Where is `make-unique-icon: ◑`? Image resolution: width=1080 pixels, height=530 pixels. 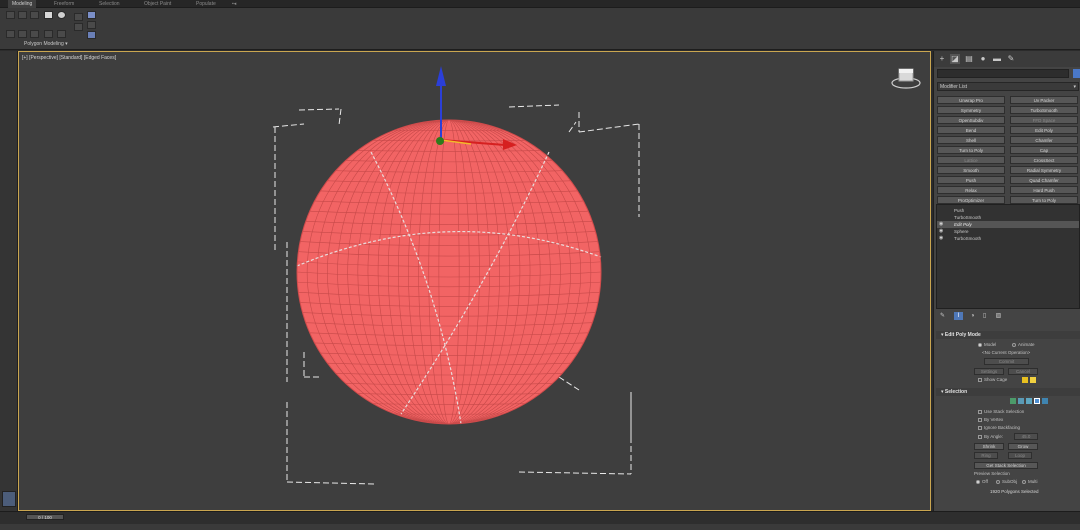
make-unique-icon: ◑ is located at coordinates (972, 316).